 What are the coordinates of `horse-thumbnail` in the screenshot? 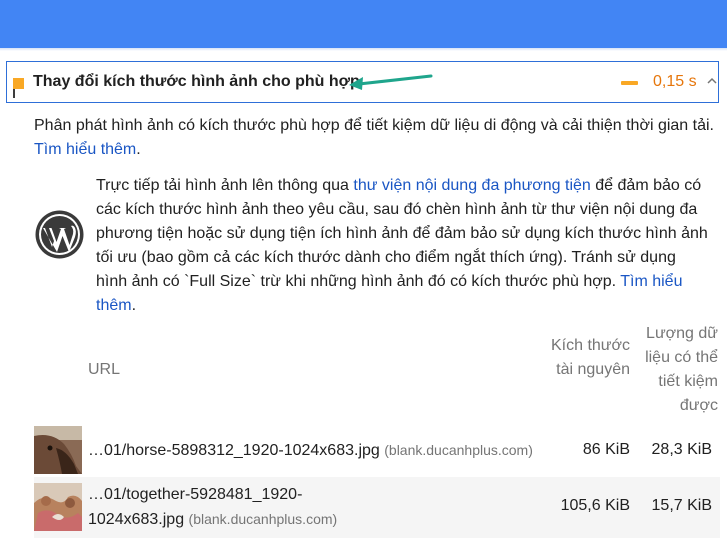 It's located at (58, 450).